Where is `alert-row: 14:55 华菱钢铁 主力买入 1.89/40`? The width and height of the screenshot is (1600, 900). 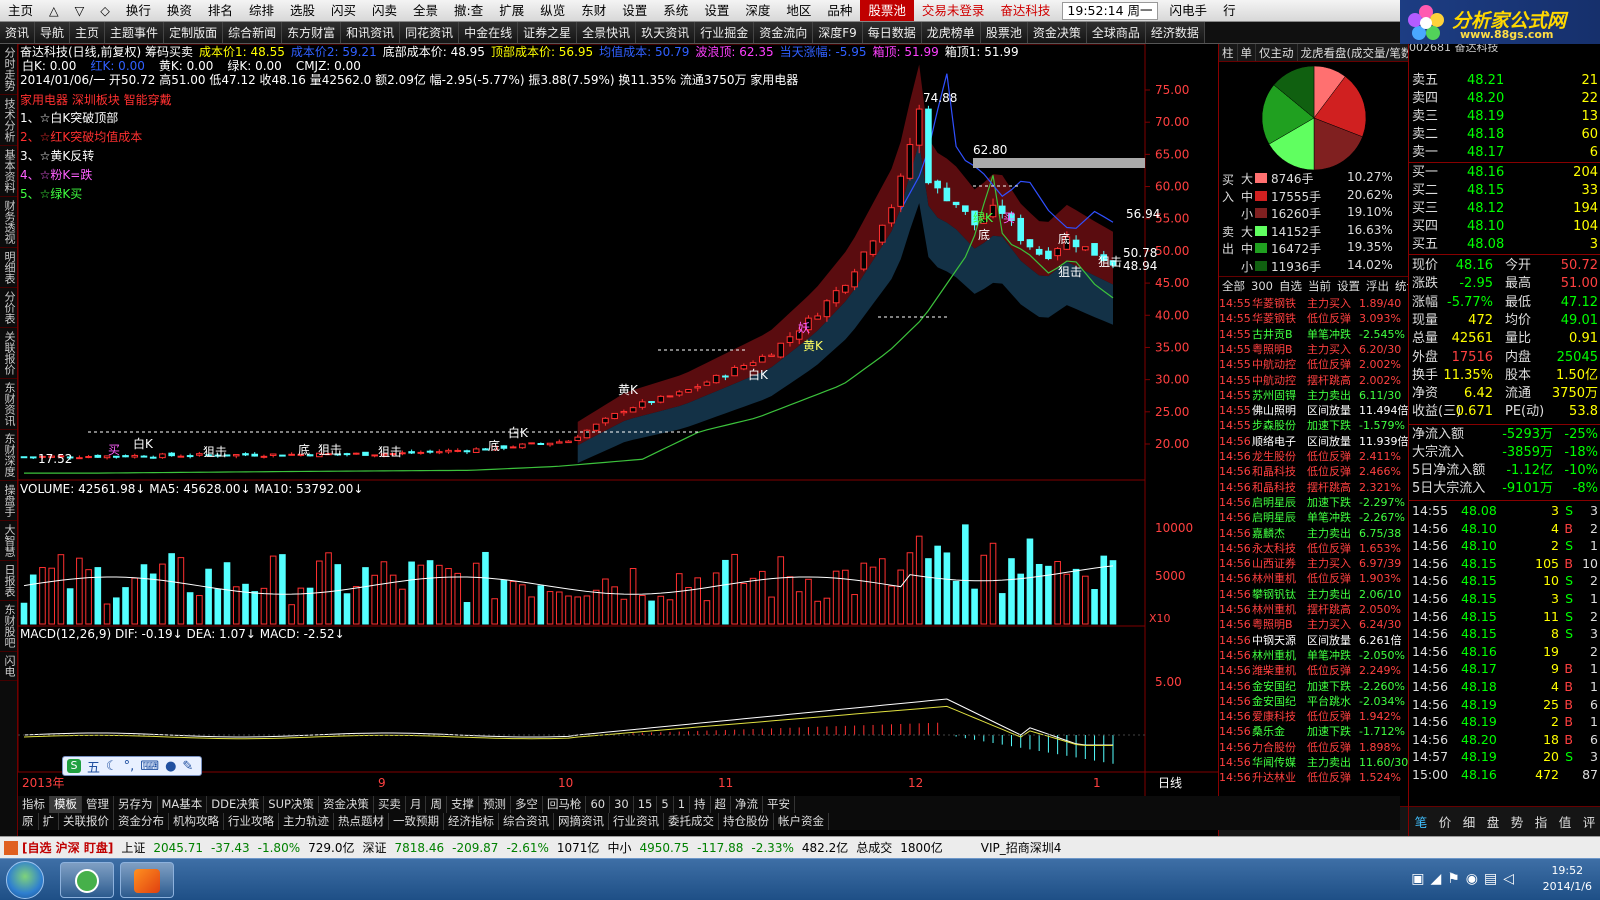 alert-row: 14:55 华菱钢铁 主力买入 1.89/40 is located at coordinates (1314, 303).